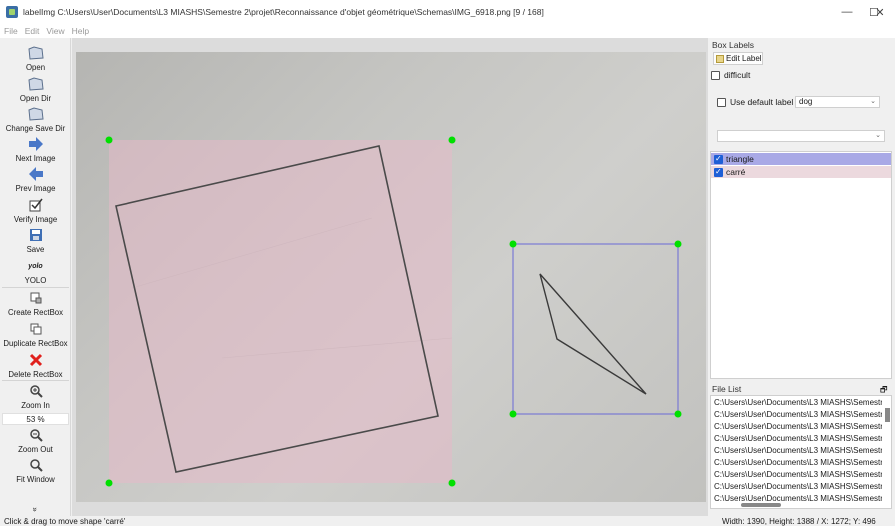 This screenshot has height=526, width=895. What do you see at coordinates (35, 84) in the screenshot?
I see `open-dir-icon` at bounding box center [35, 84].